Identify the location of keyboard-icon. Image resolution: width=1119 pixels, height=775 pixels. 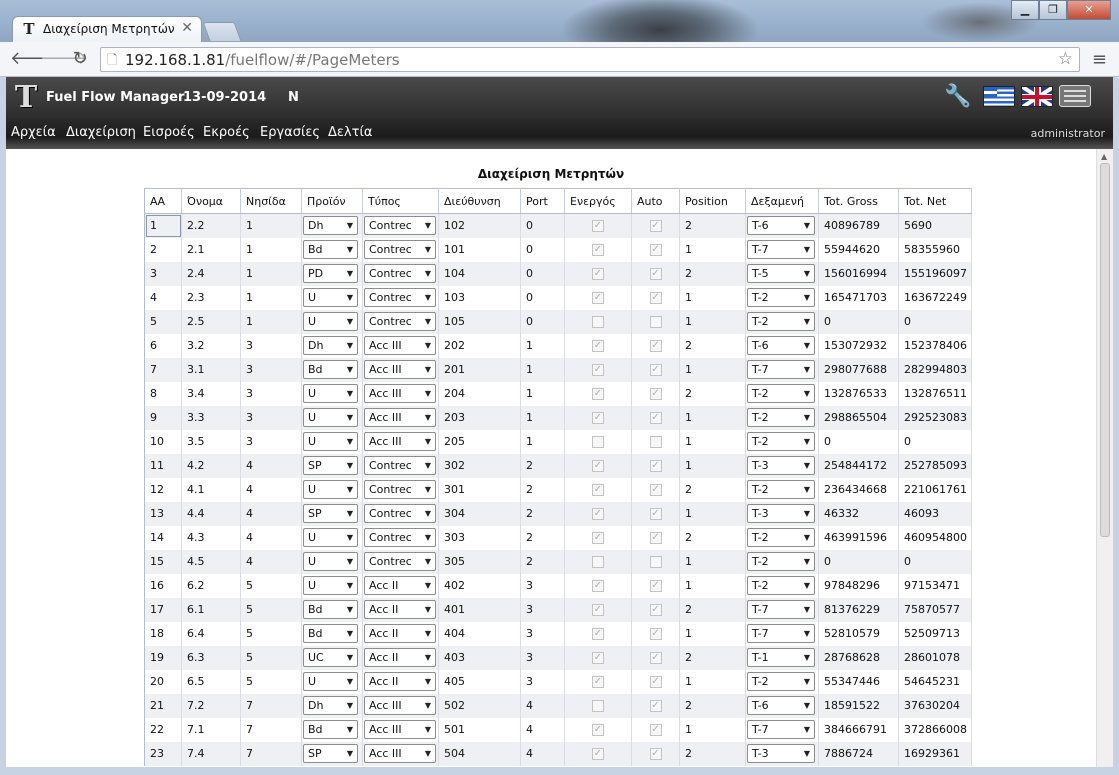
(1075, 96).